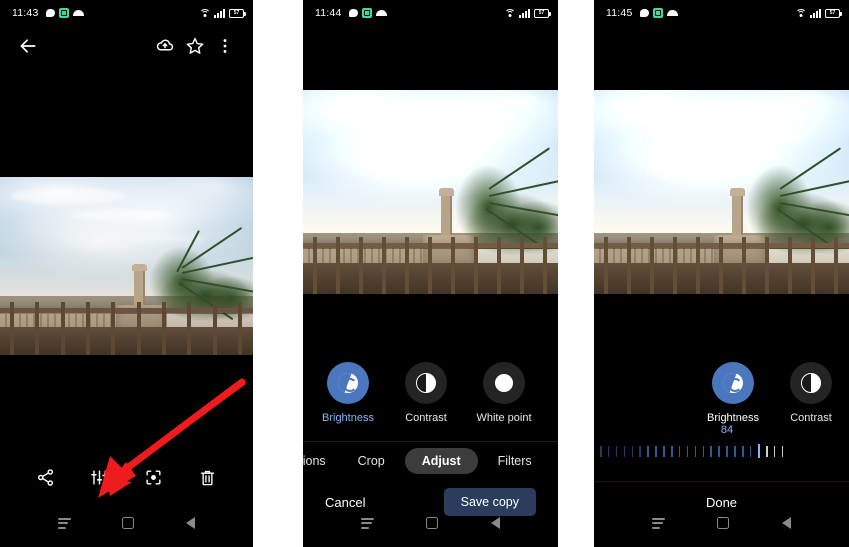 This screenshot has width=849, height=547. What do you see at coordinates (504, 393) in the screenshot?
I see `adjust-tool-white-point: White point` at bounding box center [504, 393].